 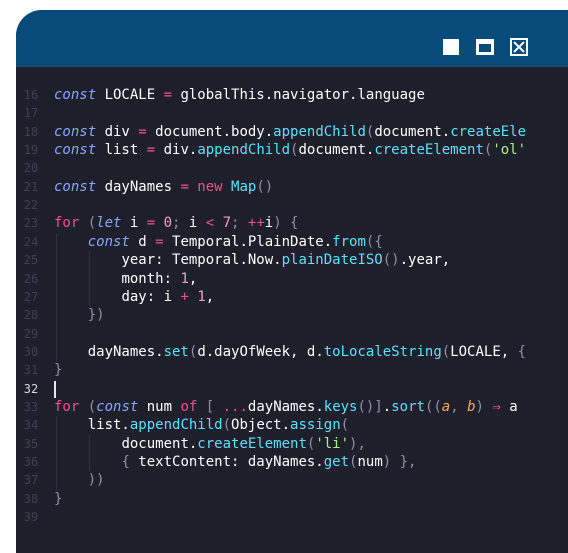 I want to click on line-number: 31, so click(x=31, y=370).